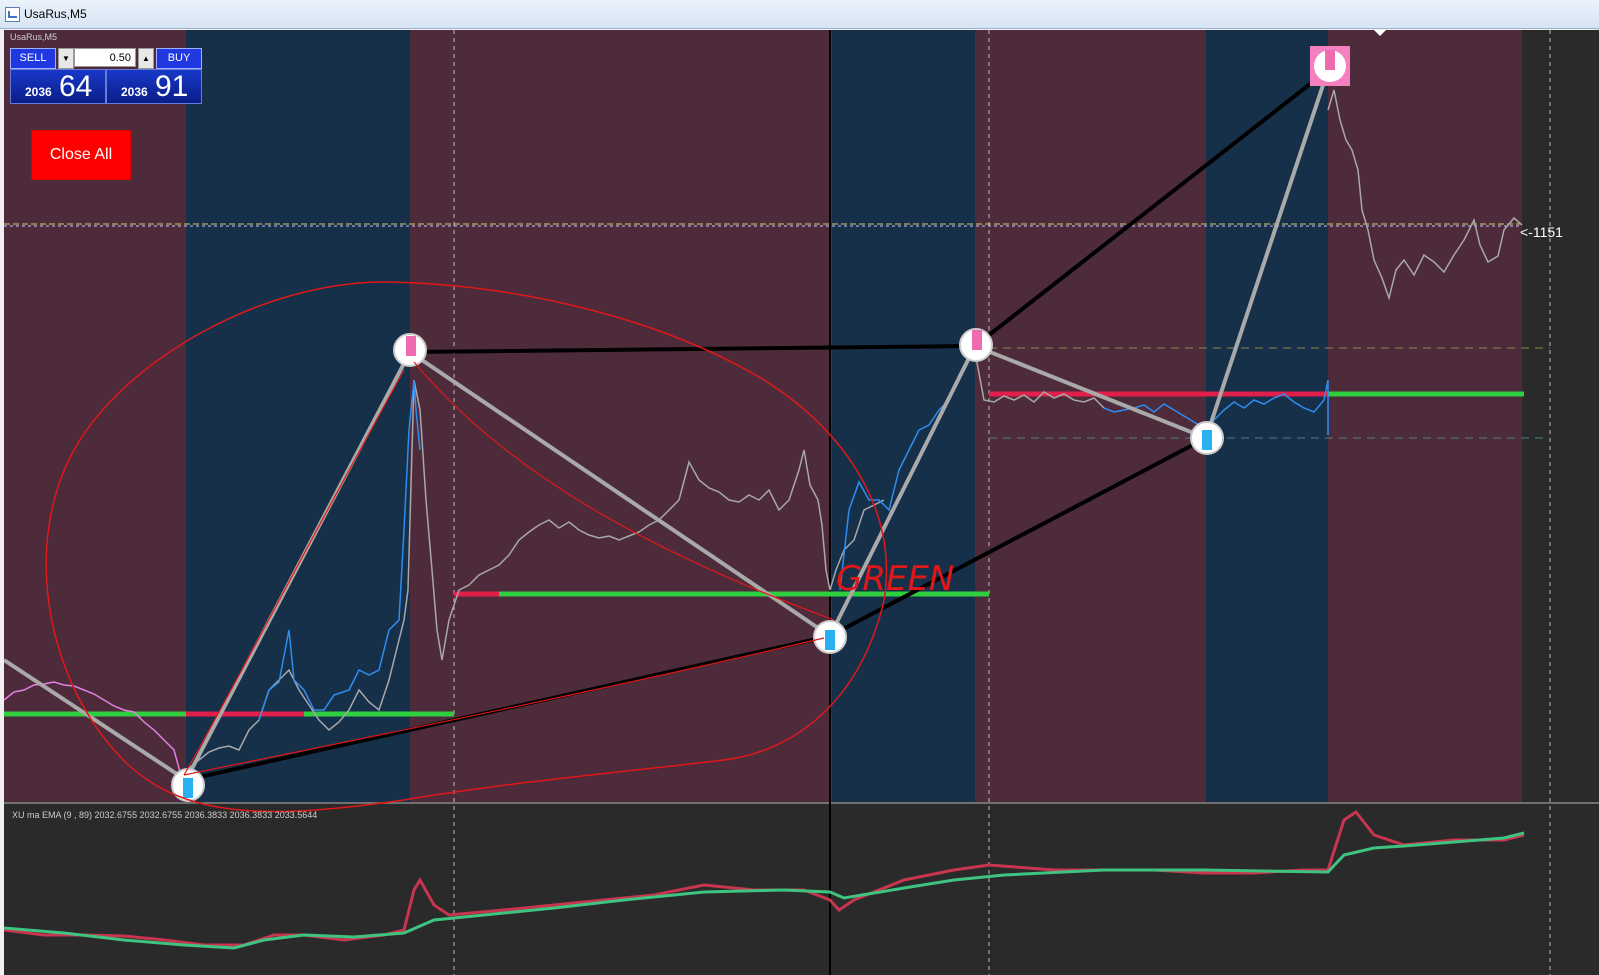  Describe the element at coordinates (799, 14) in the screenshot. I see `window-titlebar: UsaRus,M5` at that location.